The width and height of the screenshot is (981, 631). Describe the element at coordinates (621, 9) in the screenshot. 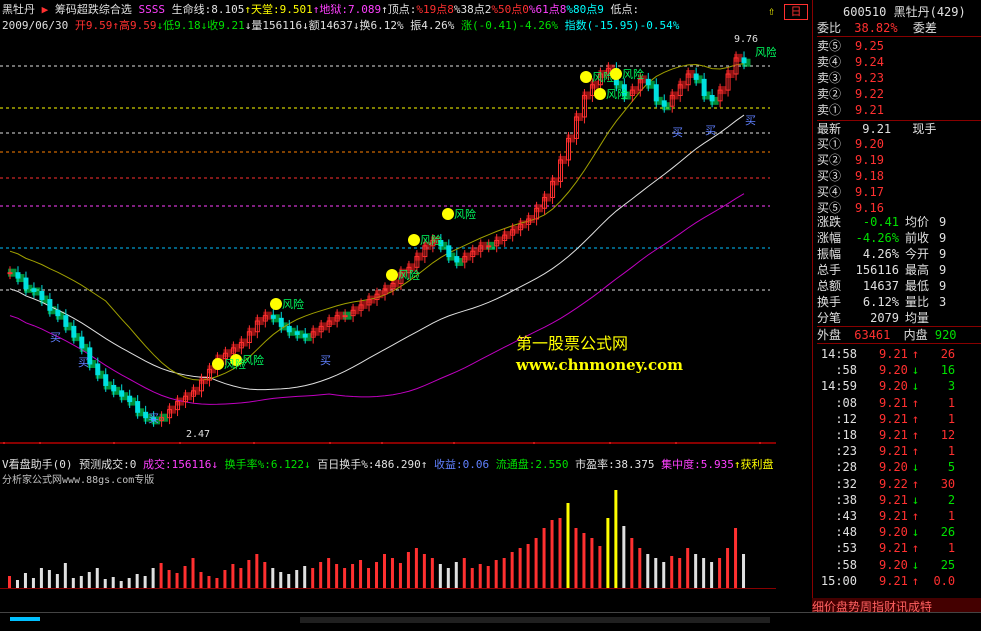

I see `header-item-10: 低点:` at that location.